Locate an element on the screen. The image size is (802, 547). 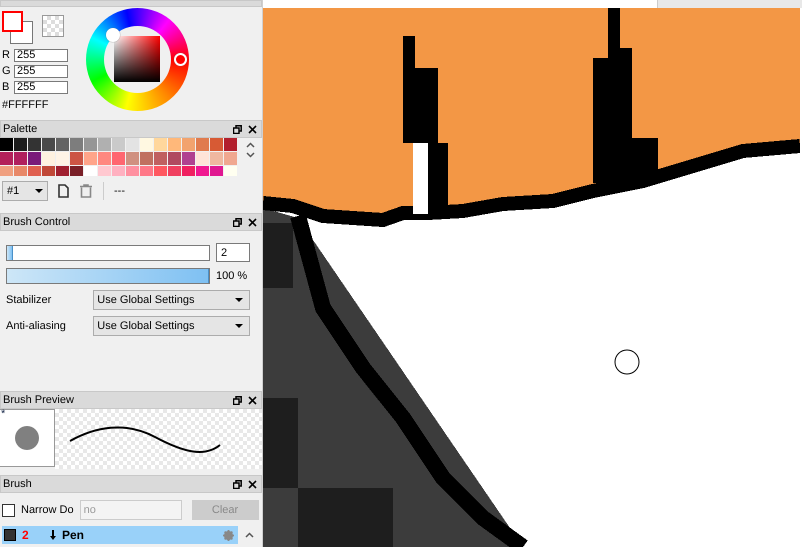
palette-set-dropdown: #1 is located at coordinates (25, 191).